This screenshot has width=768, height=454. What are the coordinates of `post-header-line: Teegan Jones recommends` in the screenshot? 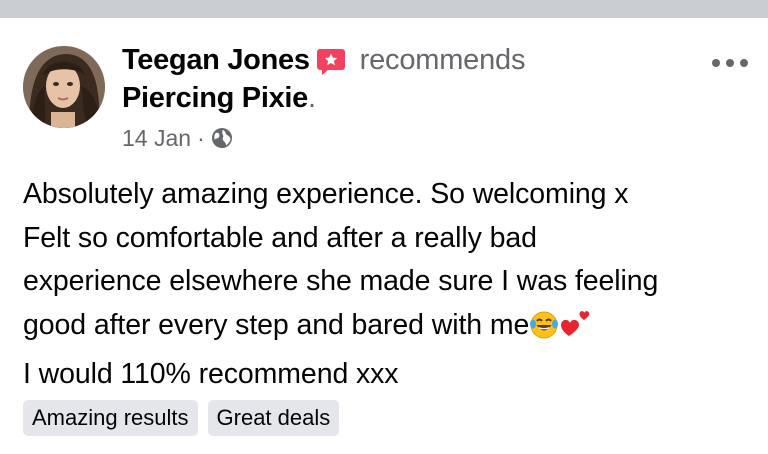 It's located at (323, 60).